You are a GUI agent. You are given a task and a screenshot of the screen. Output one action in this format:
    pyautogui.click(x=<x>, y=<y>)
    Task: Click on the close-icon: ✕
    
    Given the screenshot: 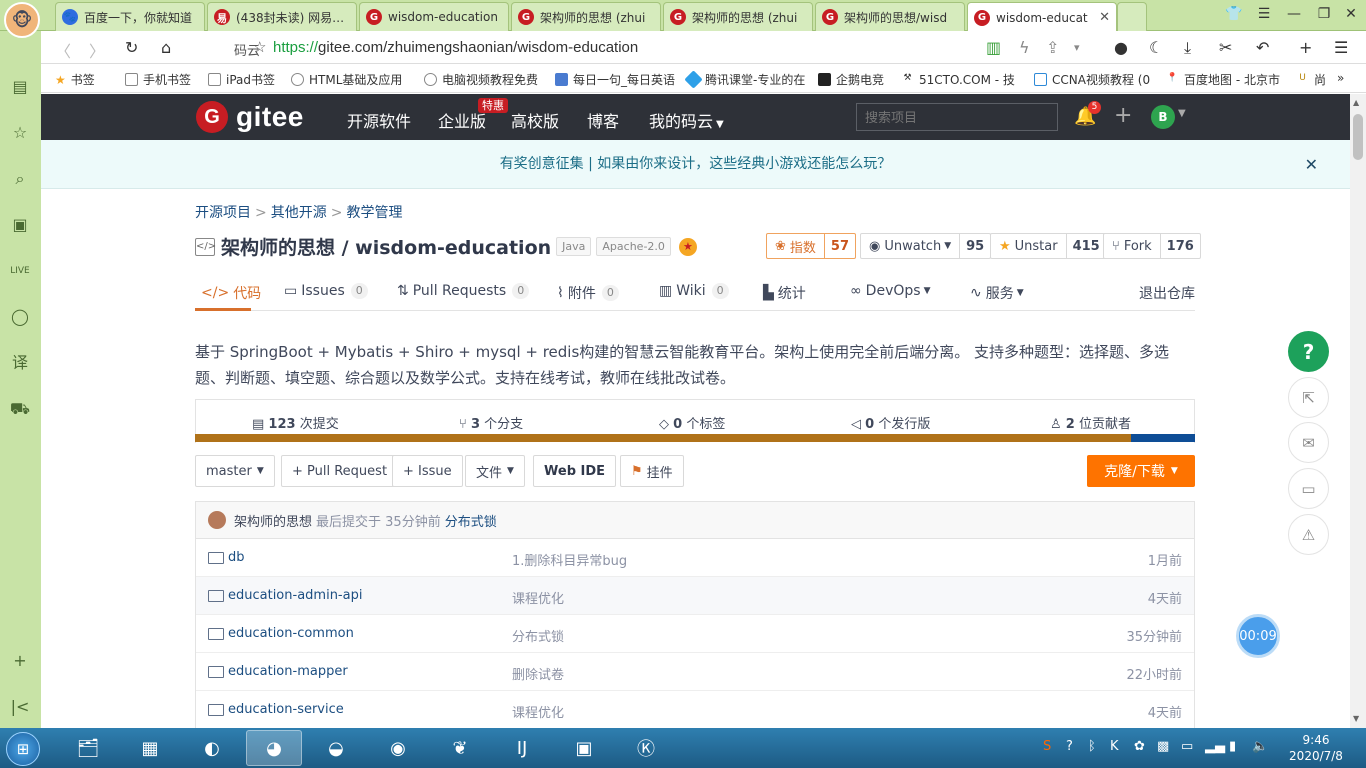 What is the action you would take?
    pyautogui.click(x=1311, y=164)
    